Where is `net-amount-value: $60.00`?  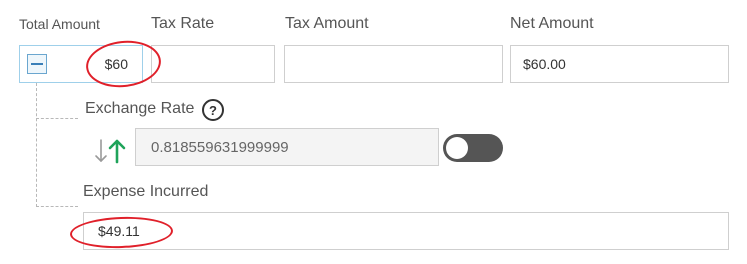
net-amount-value: $60.00 is located at coordinates (544, 64).